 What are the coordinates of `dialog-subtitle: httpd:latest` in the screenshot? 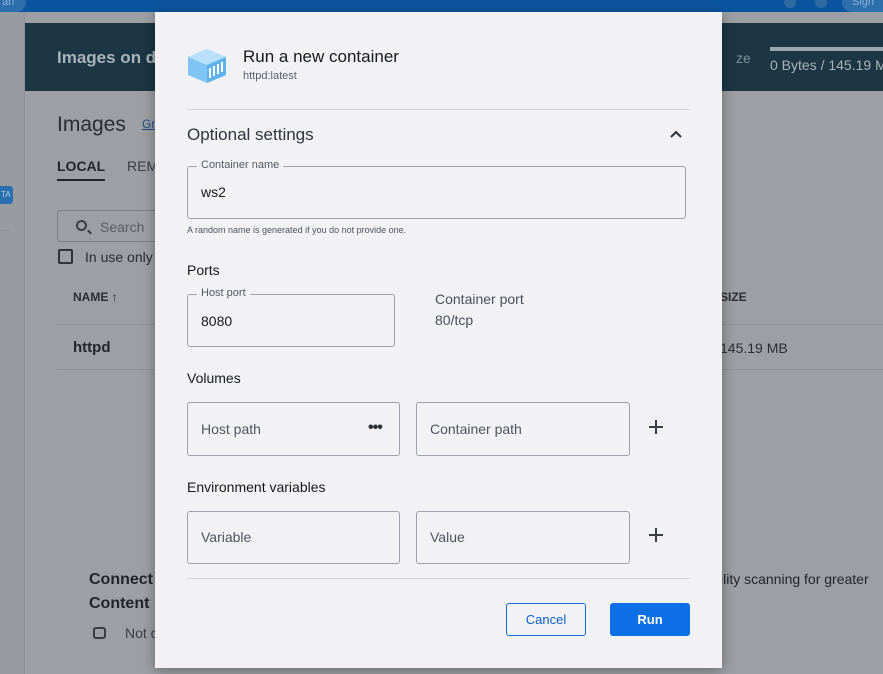 It's located at (270, 76).